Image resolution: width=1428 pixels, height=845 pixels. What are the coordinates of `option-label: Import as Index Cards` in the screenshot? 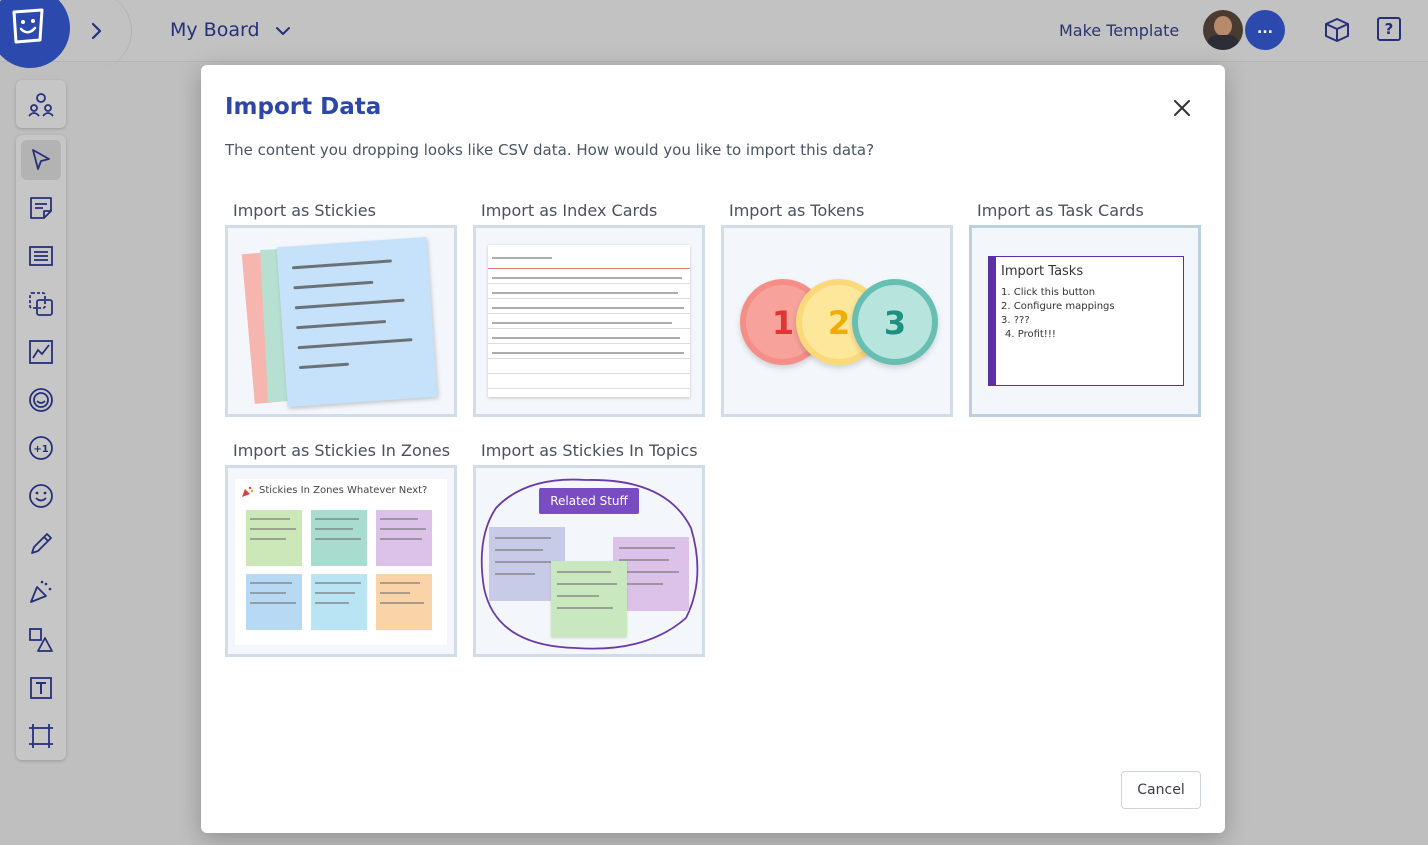 It's located at (569, 210).